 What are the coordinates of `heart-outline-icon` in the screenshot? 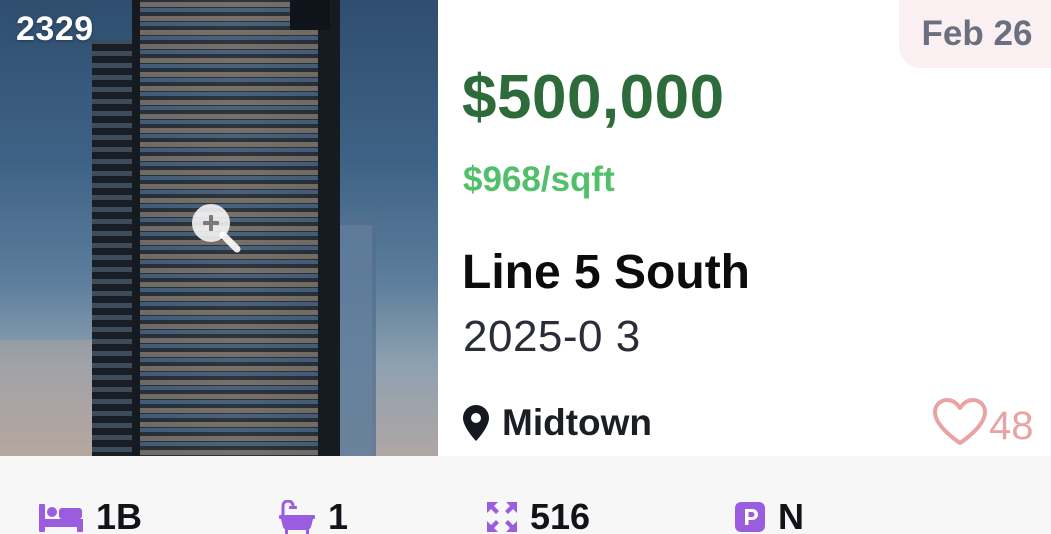 It's located at (960, 422).